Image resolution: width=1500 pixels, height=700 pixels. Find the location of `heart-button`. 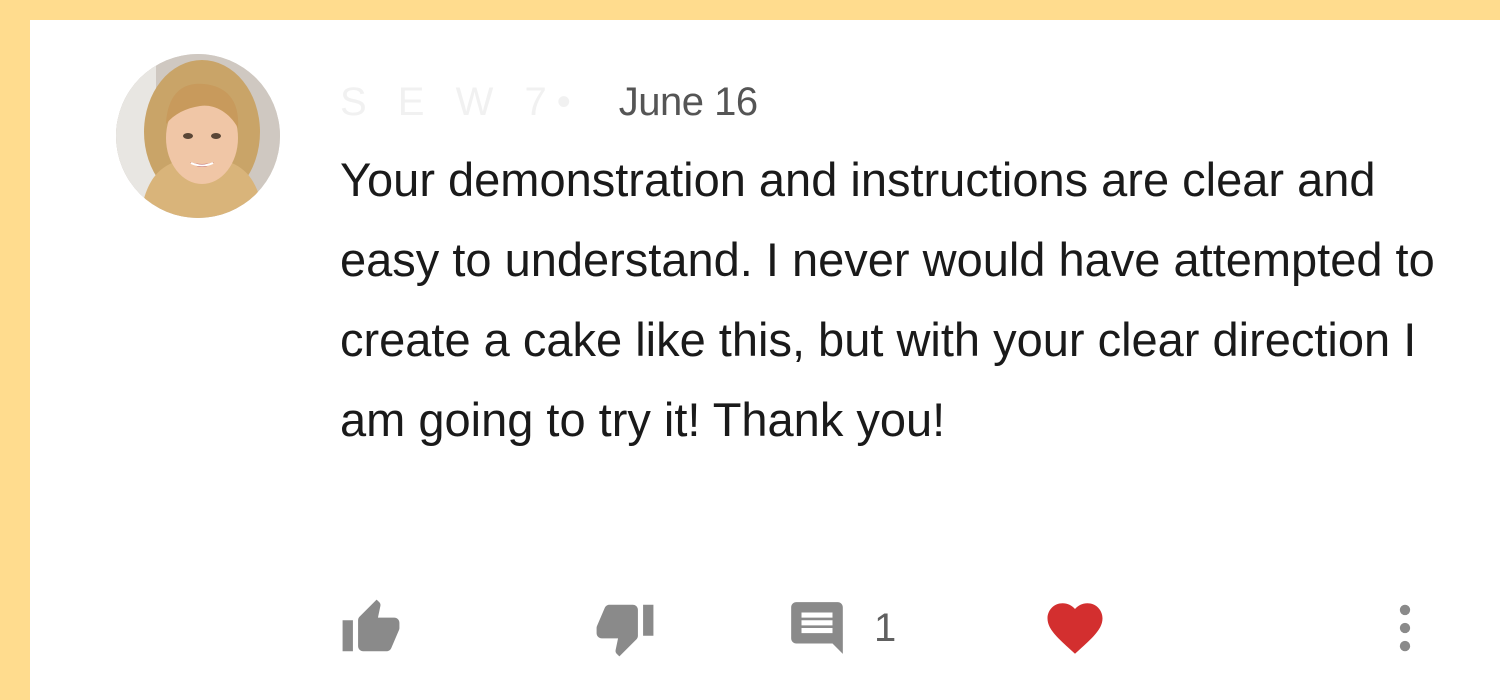

heart-button is located at coordinates (1075, 628).